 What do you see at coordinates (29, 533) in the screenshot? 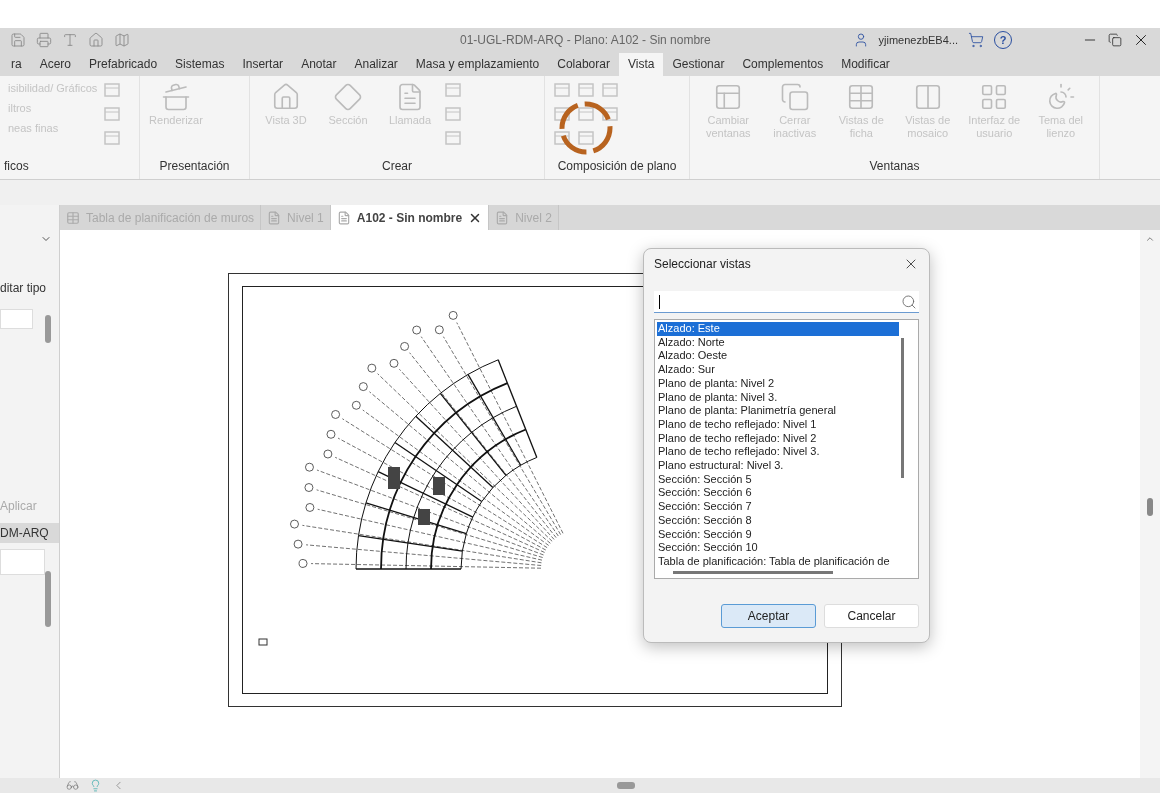
I see `browser-title: DM-ARQ` at bounding box center [29, 533].